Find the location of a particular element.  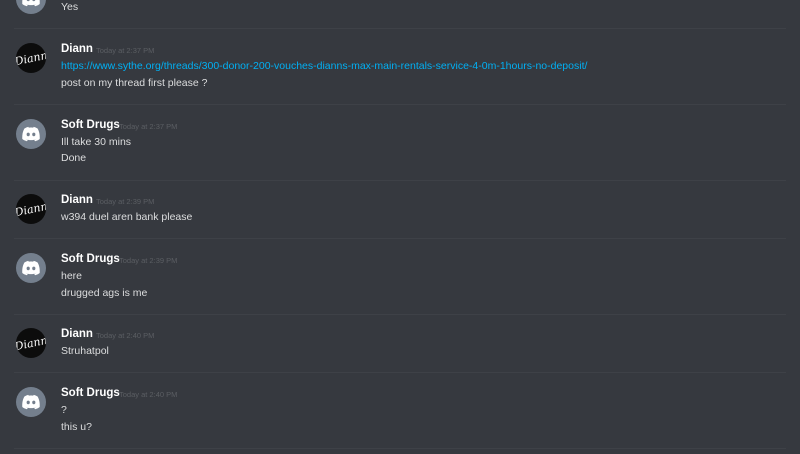

message-text: Done is located at coordinates (74, 158).